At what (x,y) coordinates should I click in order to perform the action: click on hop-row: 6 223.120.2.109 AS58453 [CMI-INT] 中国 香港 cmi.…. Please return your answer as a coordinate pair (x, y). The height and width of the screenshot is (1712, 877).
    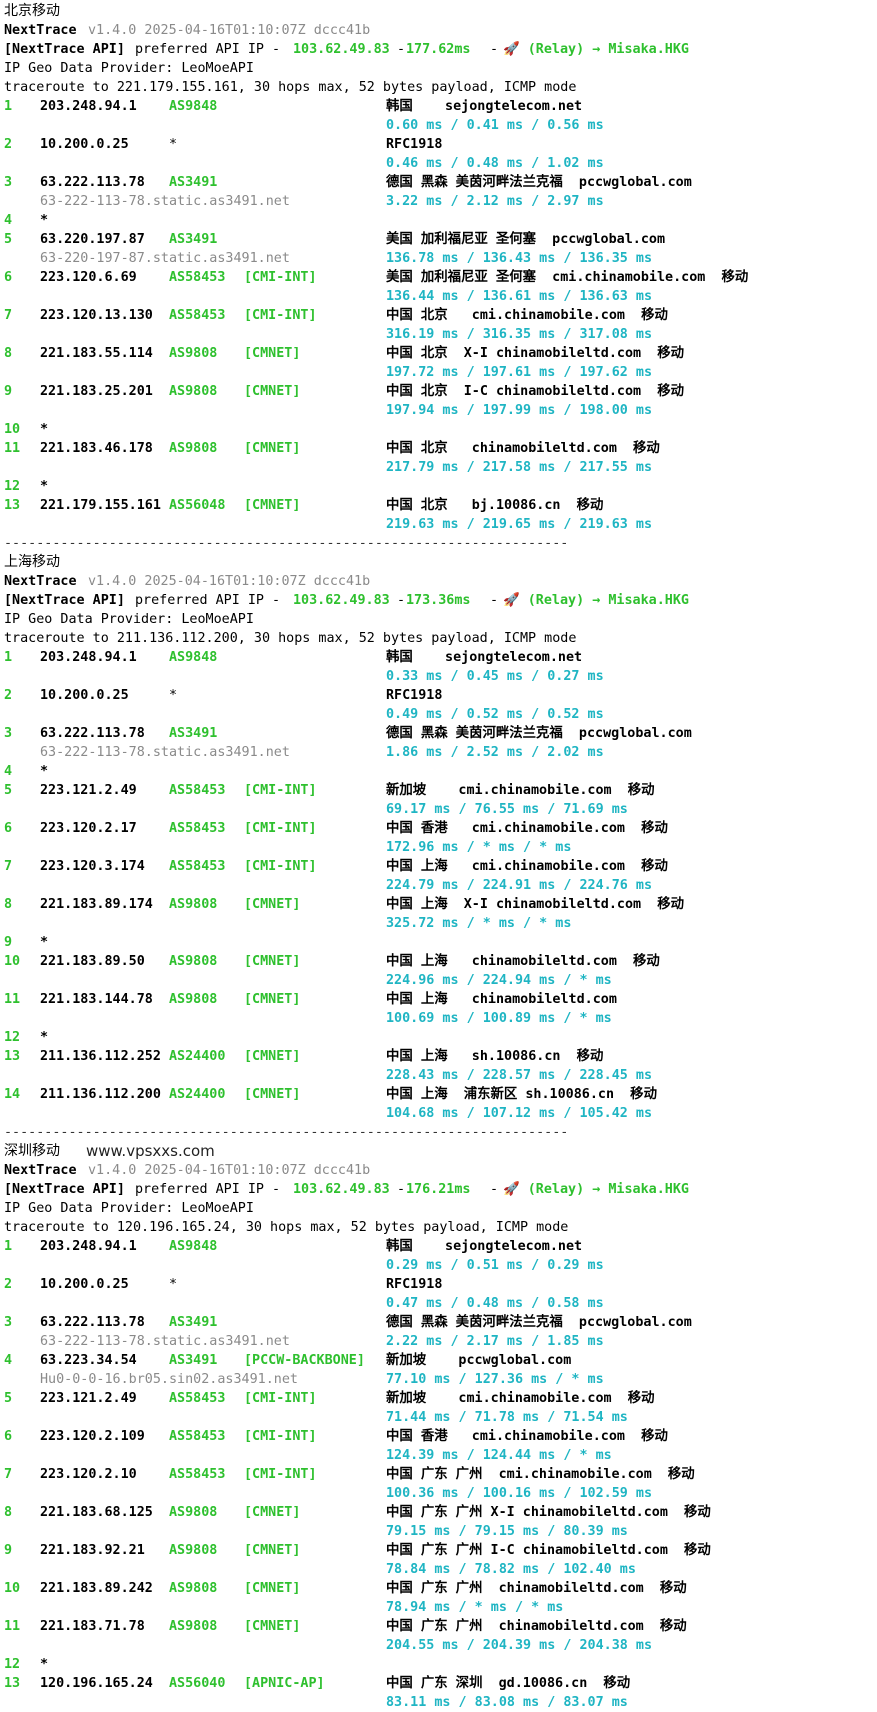
    Looking at the image, I should click on (440, 1436).